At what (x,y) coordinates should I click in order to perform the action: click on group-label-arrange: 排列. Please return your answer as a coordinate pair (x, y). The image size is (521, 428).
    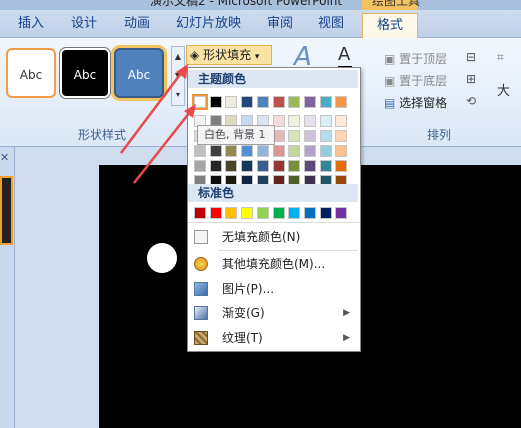
    Looking at the image, I should click on (439, 135).